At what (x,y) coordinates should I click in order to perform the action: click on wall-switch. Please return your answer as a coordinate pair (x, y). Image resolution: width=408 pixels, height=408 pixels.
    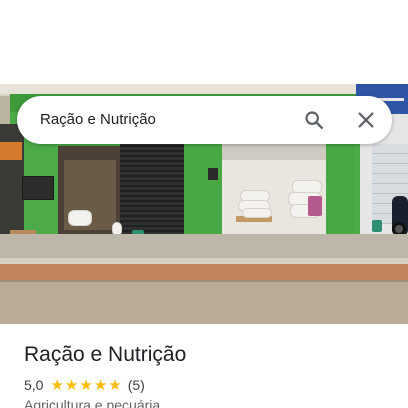
    Looking at the image, I should click on (213, 174).